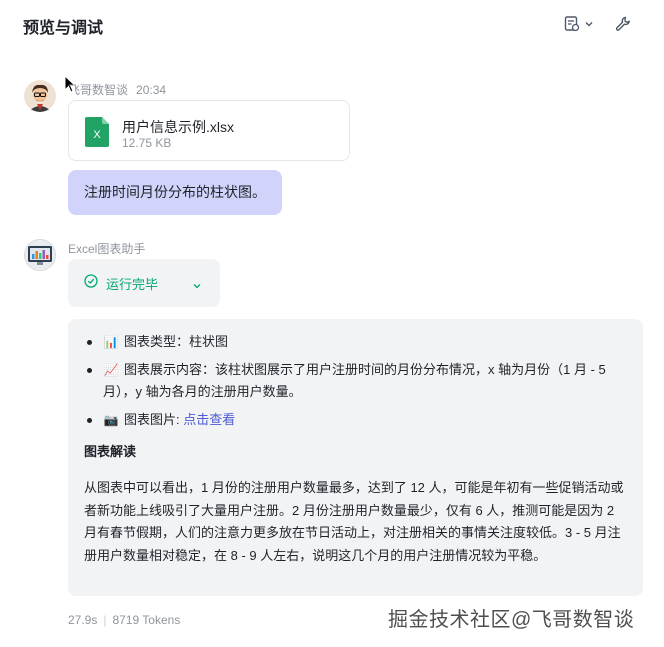  What do you see at coordinates (97, 135) in the screenshot?
I see `svg-text: X` at bounding box center [97, 135].